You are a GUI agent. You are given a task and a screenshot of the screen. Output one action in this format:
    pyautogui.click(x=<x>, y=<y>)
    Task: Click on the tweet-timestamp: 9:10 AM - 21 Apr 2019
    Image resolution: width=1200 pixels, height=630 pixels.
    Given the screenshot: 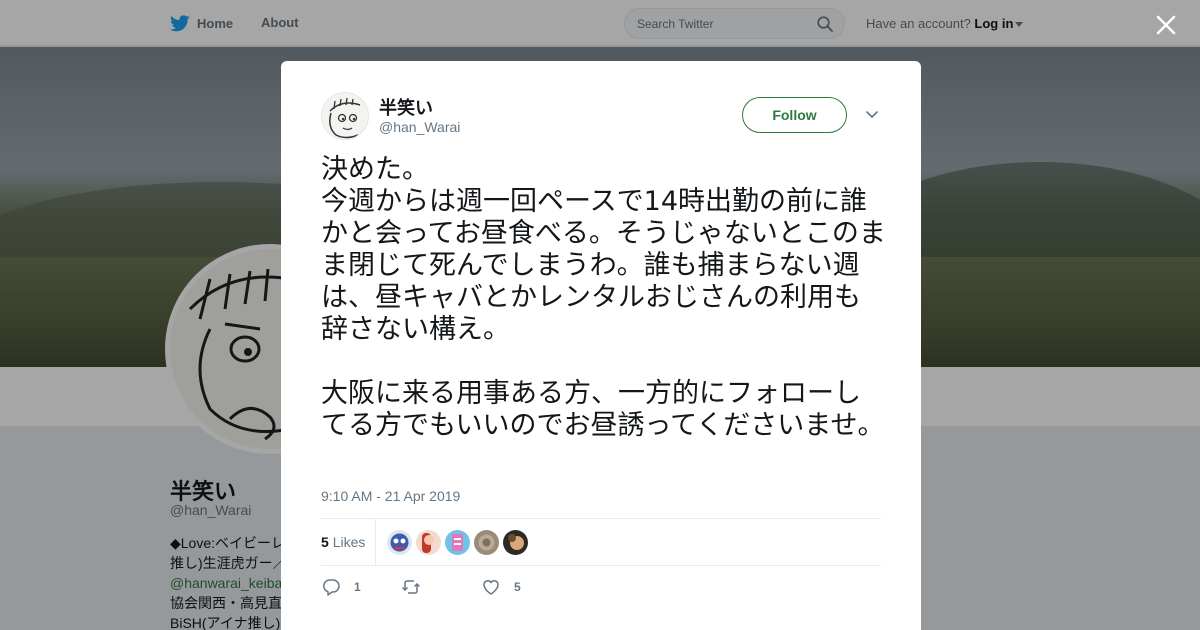 What is the action you would take?
    pyautogui.click(x=390, y=496)
    